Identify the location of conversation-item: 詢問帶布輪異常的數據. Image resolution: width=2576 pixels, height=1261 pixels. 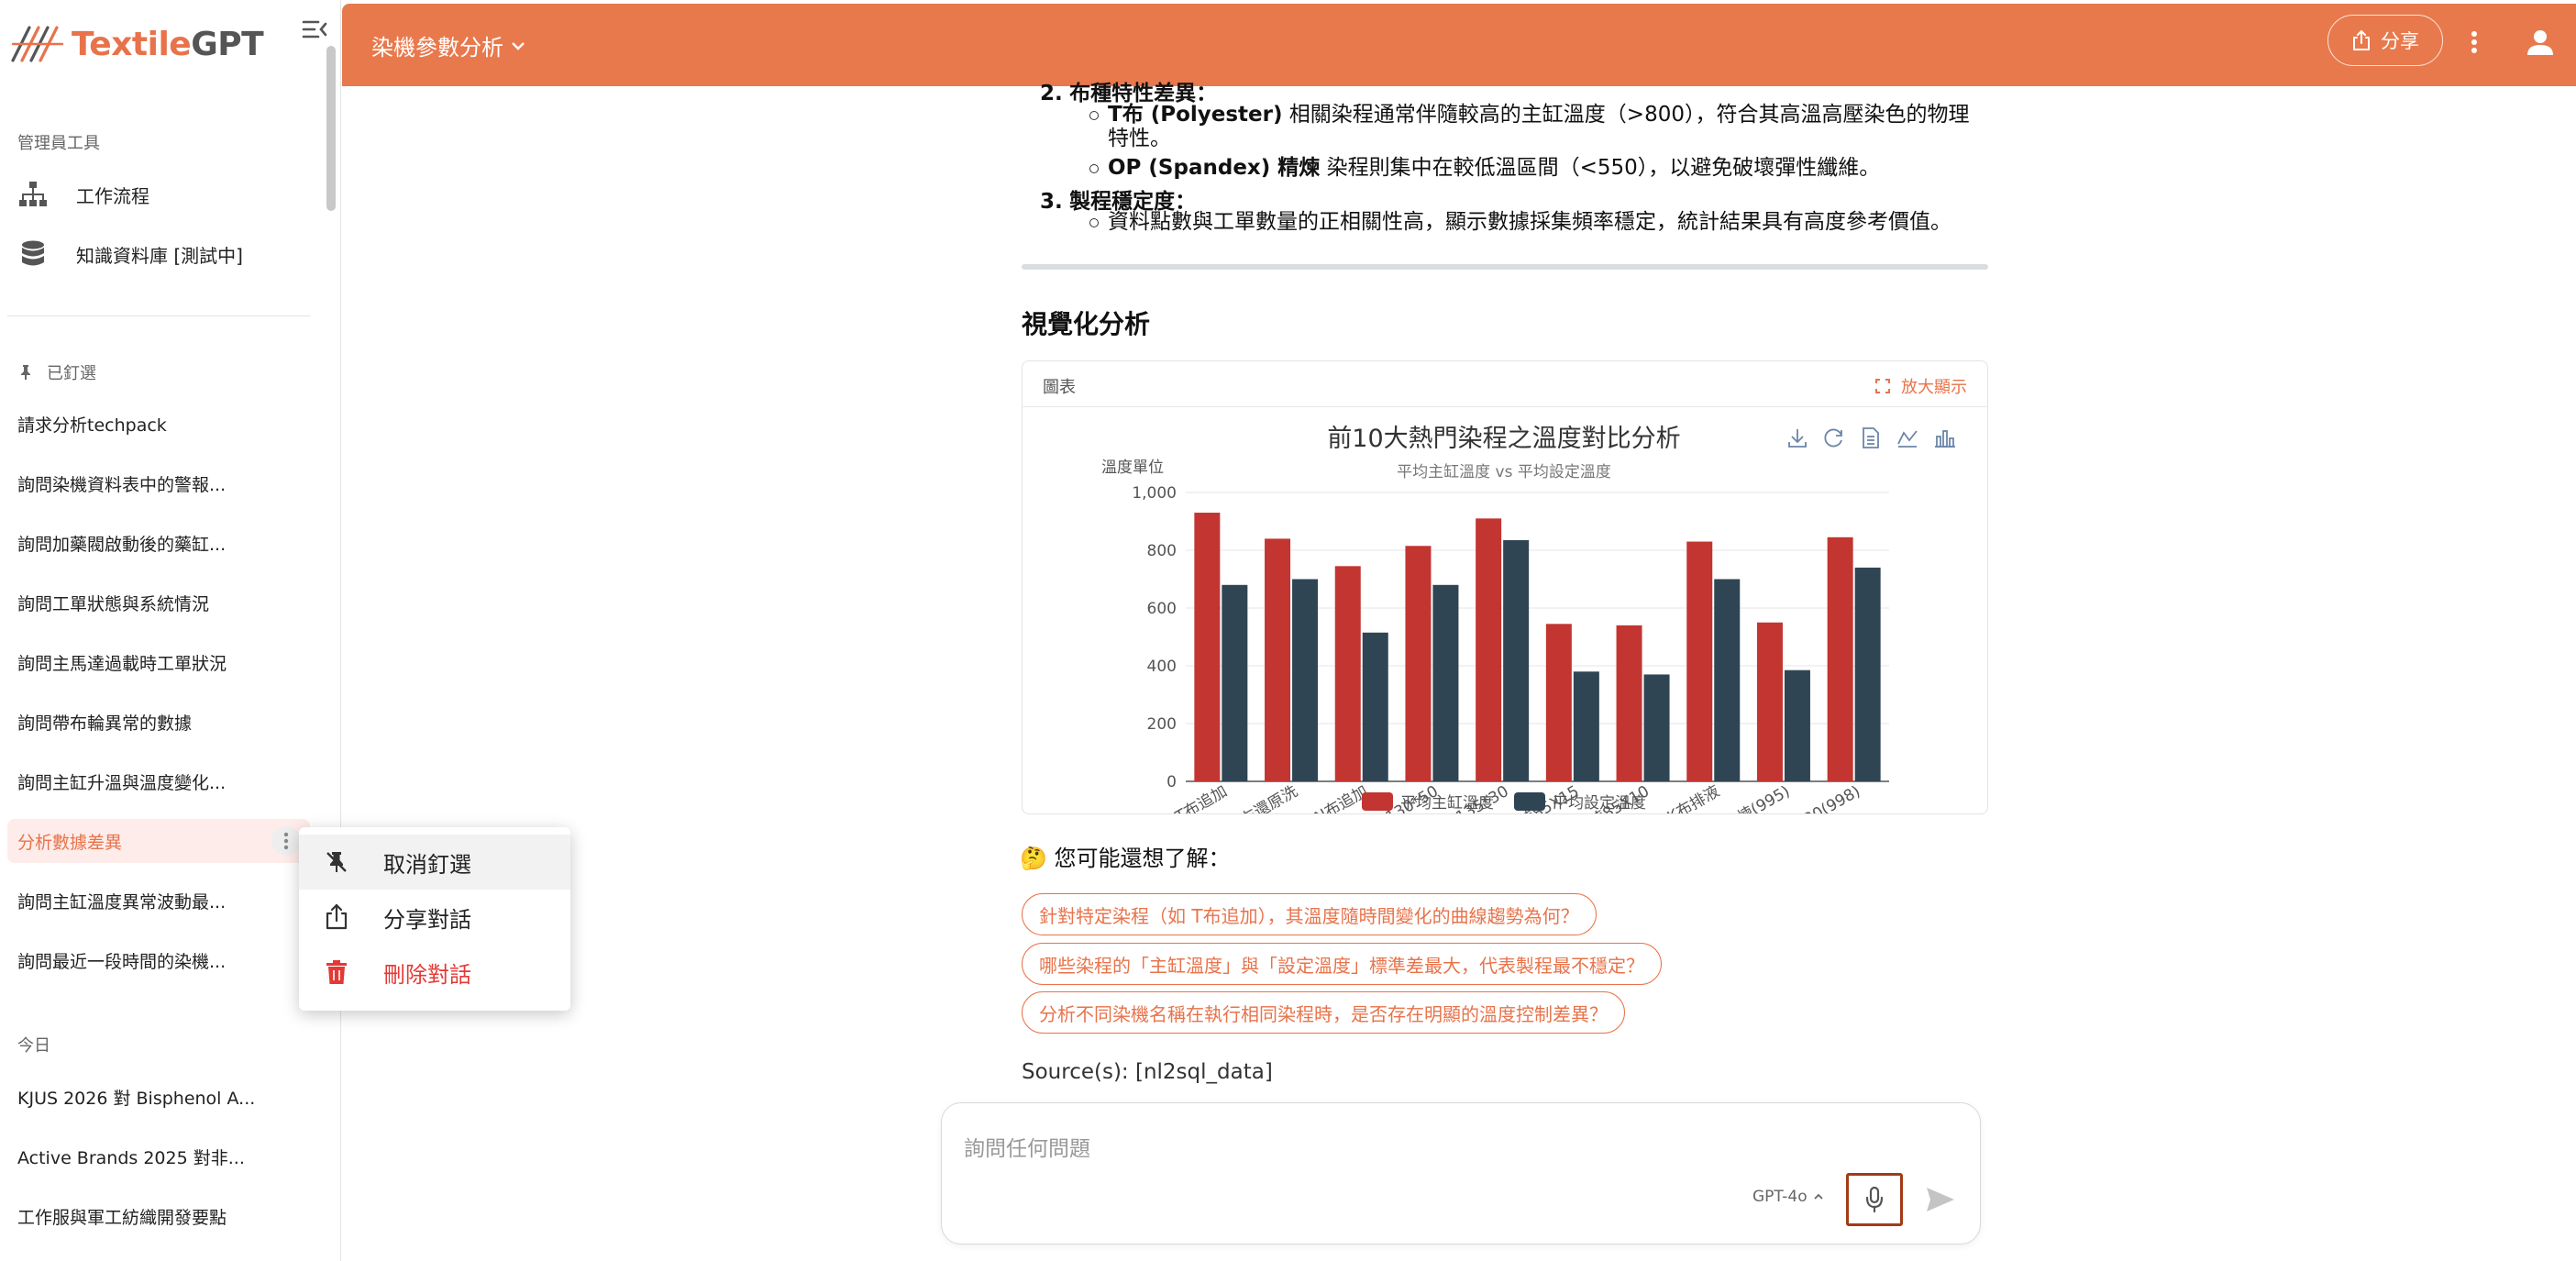
(158, 722).